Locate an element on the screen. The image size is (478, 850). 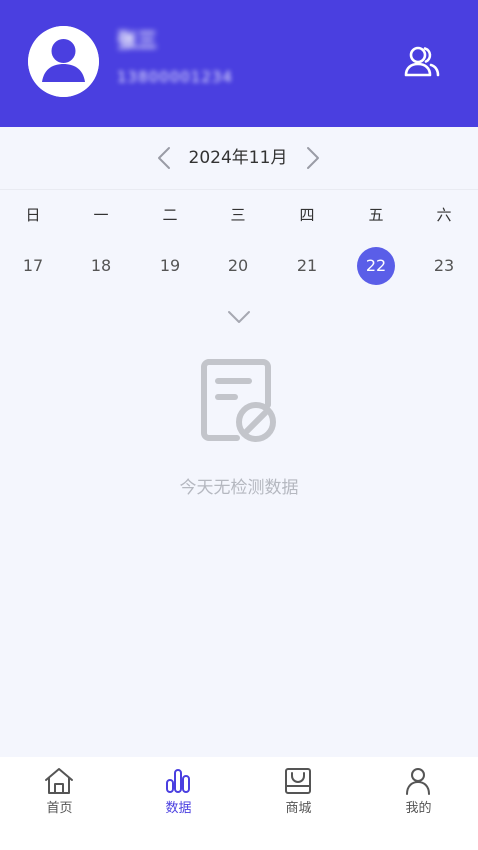
tab-label: 我的 is located at coordinates (418, 808).